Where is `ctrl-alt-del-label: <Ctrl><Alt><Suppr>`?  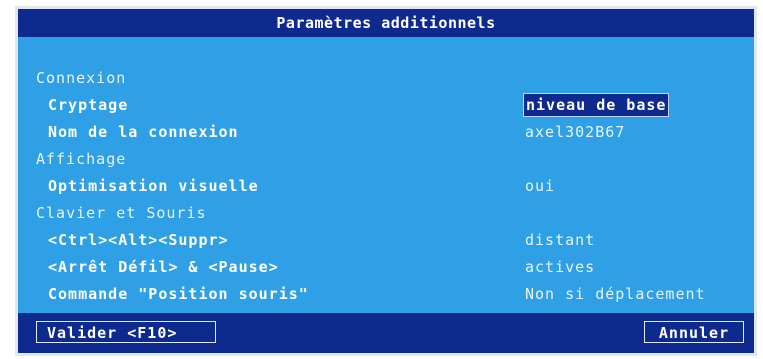 ctrl-alt-del-label: <Ctrl><Alt><Suppr> is located at coordinates (138, 240).